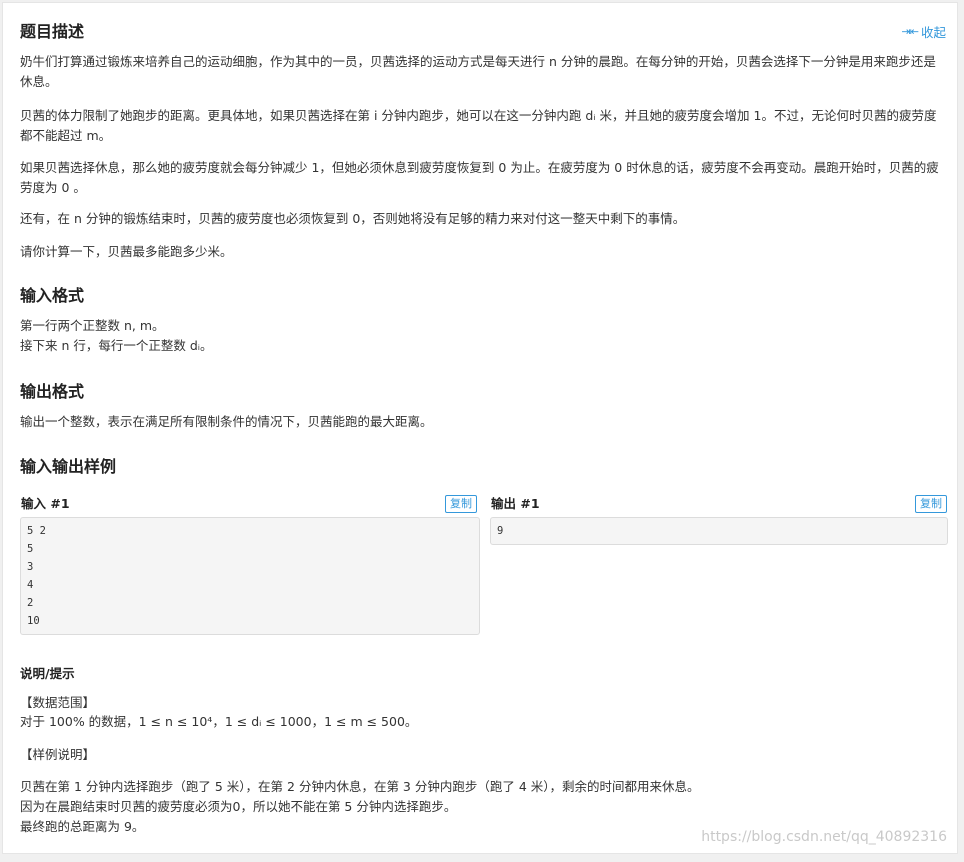 This screenshot has height=862, width=964. What do you see at coordinates (116, 345) in the screenshot?
I see `input-format-line2: 接下来 n 行，每行一个正整数 dᵢ。` at bounding box center [116, 345].